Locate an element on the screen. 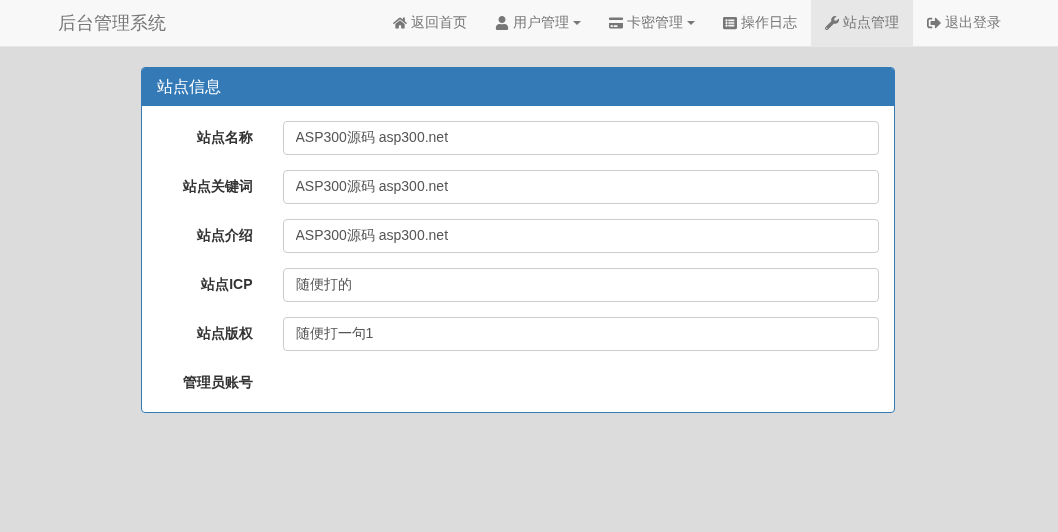  field-label: 站点名称 is located at coordinates (224, 138).